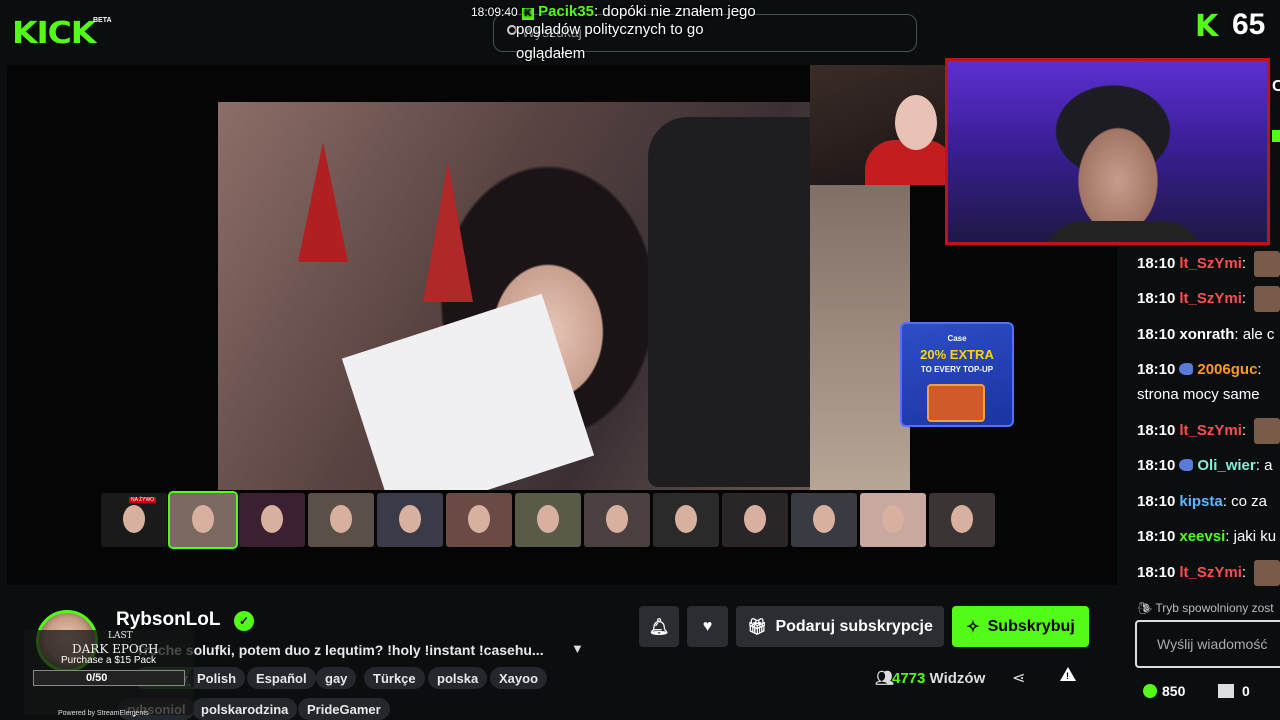 The width and height of the screenshot is (1280, 720). What do you see at coordinates (344, 709) in the screenshot?
I see `tag: PrideGamer` at bounding box center [344, 709].